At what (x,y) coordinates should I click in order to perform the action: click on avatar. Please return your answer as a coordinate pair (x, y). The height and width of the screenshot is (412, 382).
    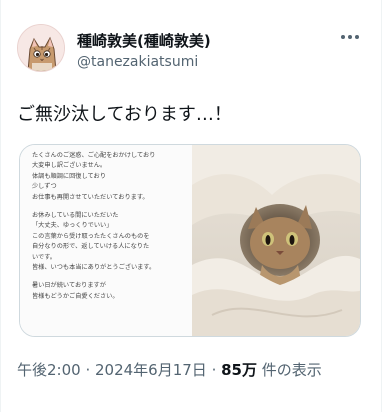
    Looking at the image, I should click on (41, 48).